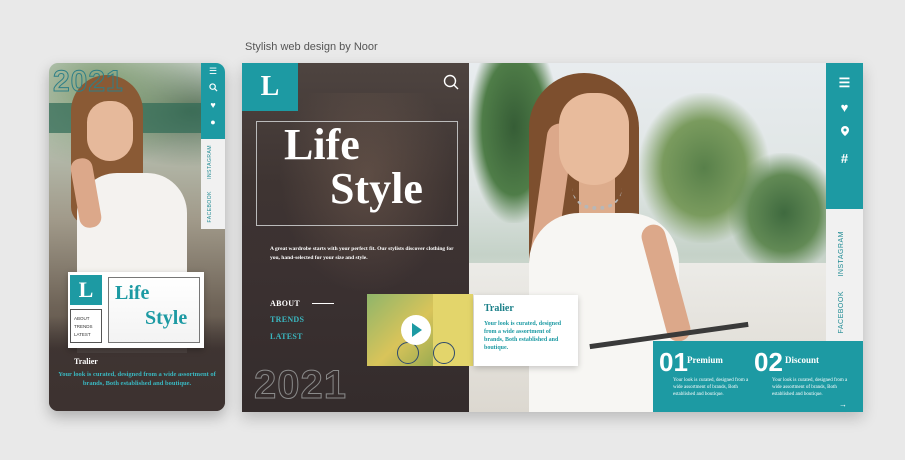 This screenshot has width=905, height=460. I want to click on video-thumbnail, so click(420, 330).